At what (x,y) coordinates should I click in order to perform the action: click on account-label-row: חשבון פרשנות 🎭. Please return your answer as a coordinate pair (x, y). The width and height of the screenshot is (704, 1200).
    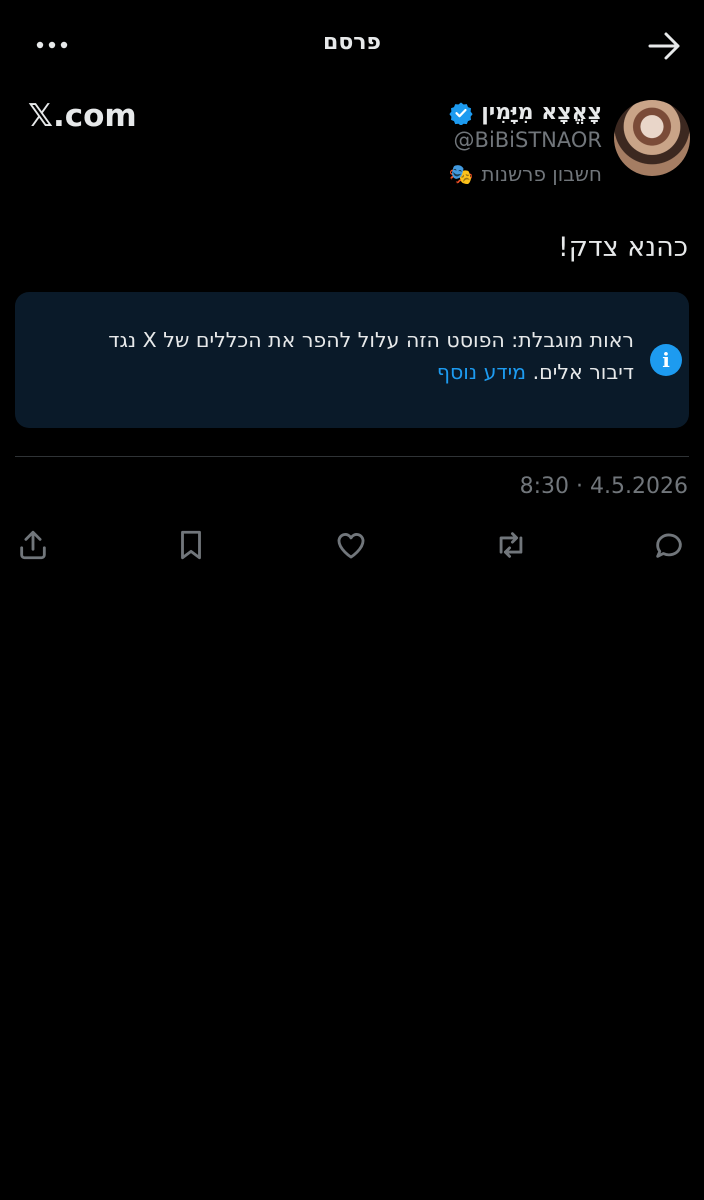
    Looking at the image, I should click on (525, 174).